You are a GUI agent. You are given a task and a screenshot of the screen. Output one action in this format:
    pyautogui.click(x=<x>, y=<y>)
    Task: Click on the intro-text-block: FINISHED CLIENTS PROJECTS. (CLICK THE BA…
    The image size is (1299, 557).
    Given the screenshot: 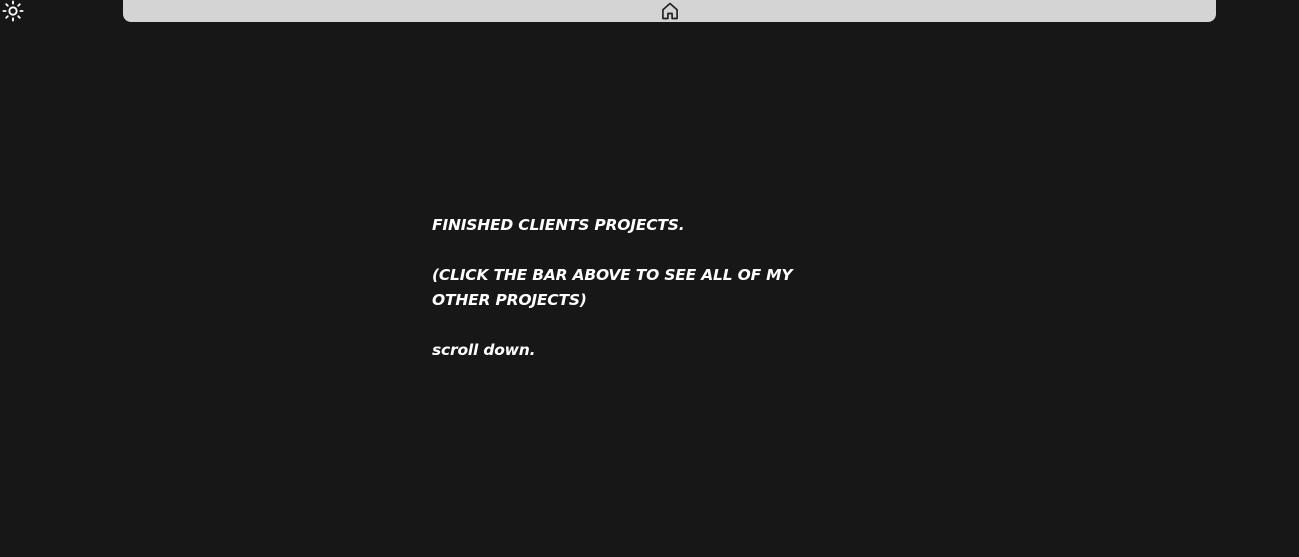 What is the action you would take?
    pyautogui.click(x=642, y=288)
    